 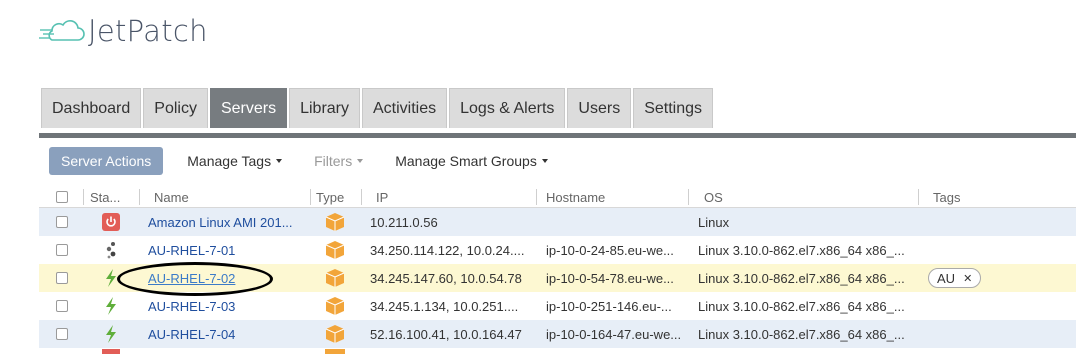 I want to click on tab-settings: Settings, so click(x=673, y=108).